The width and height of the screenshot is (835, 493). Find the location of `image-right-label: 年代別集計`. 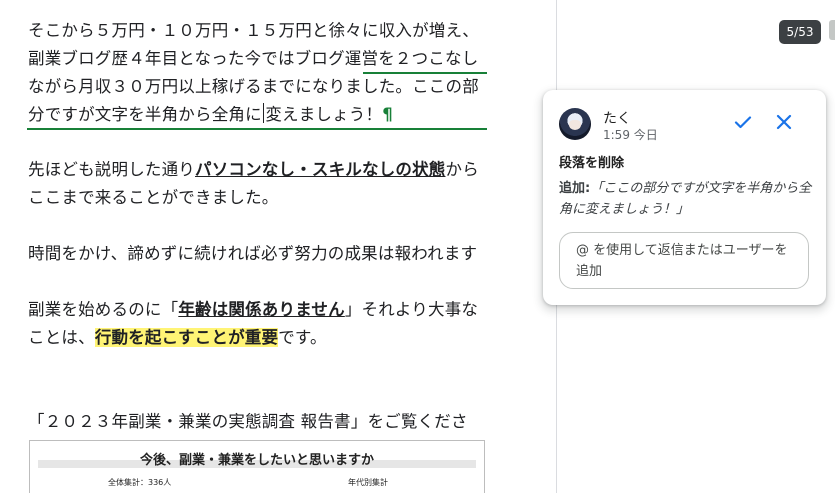

image-right-label: 年代別集計 is located at coordinates (368, 482).